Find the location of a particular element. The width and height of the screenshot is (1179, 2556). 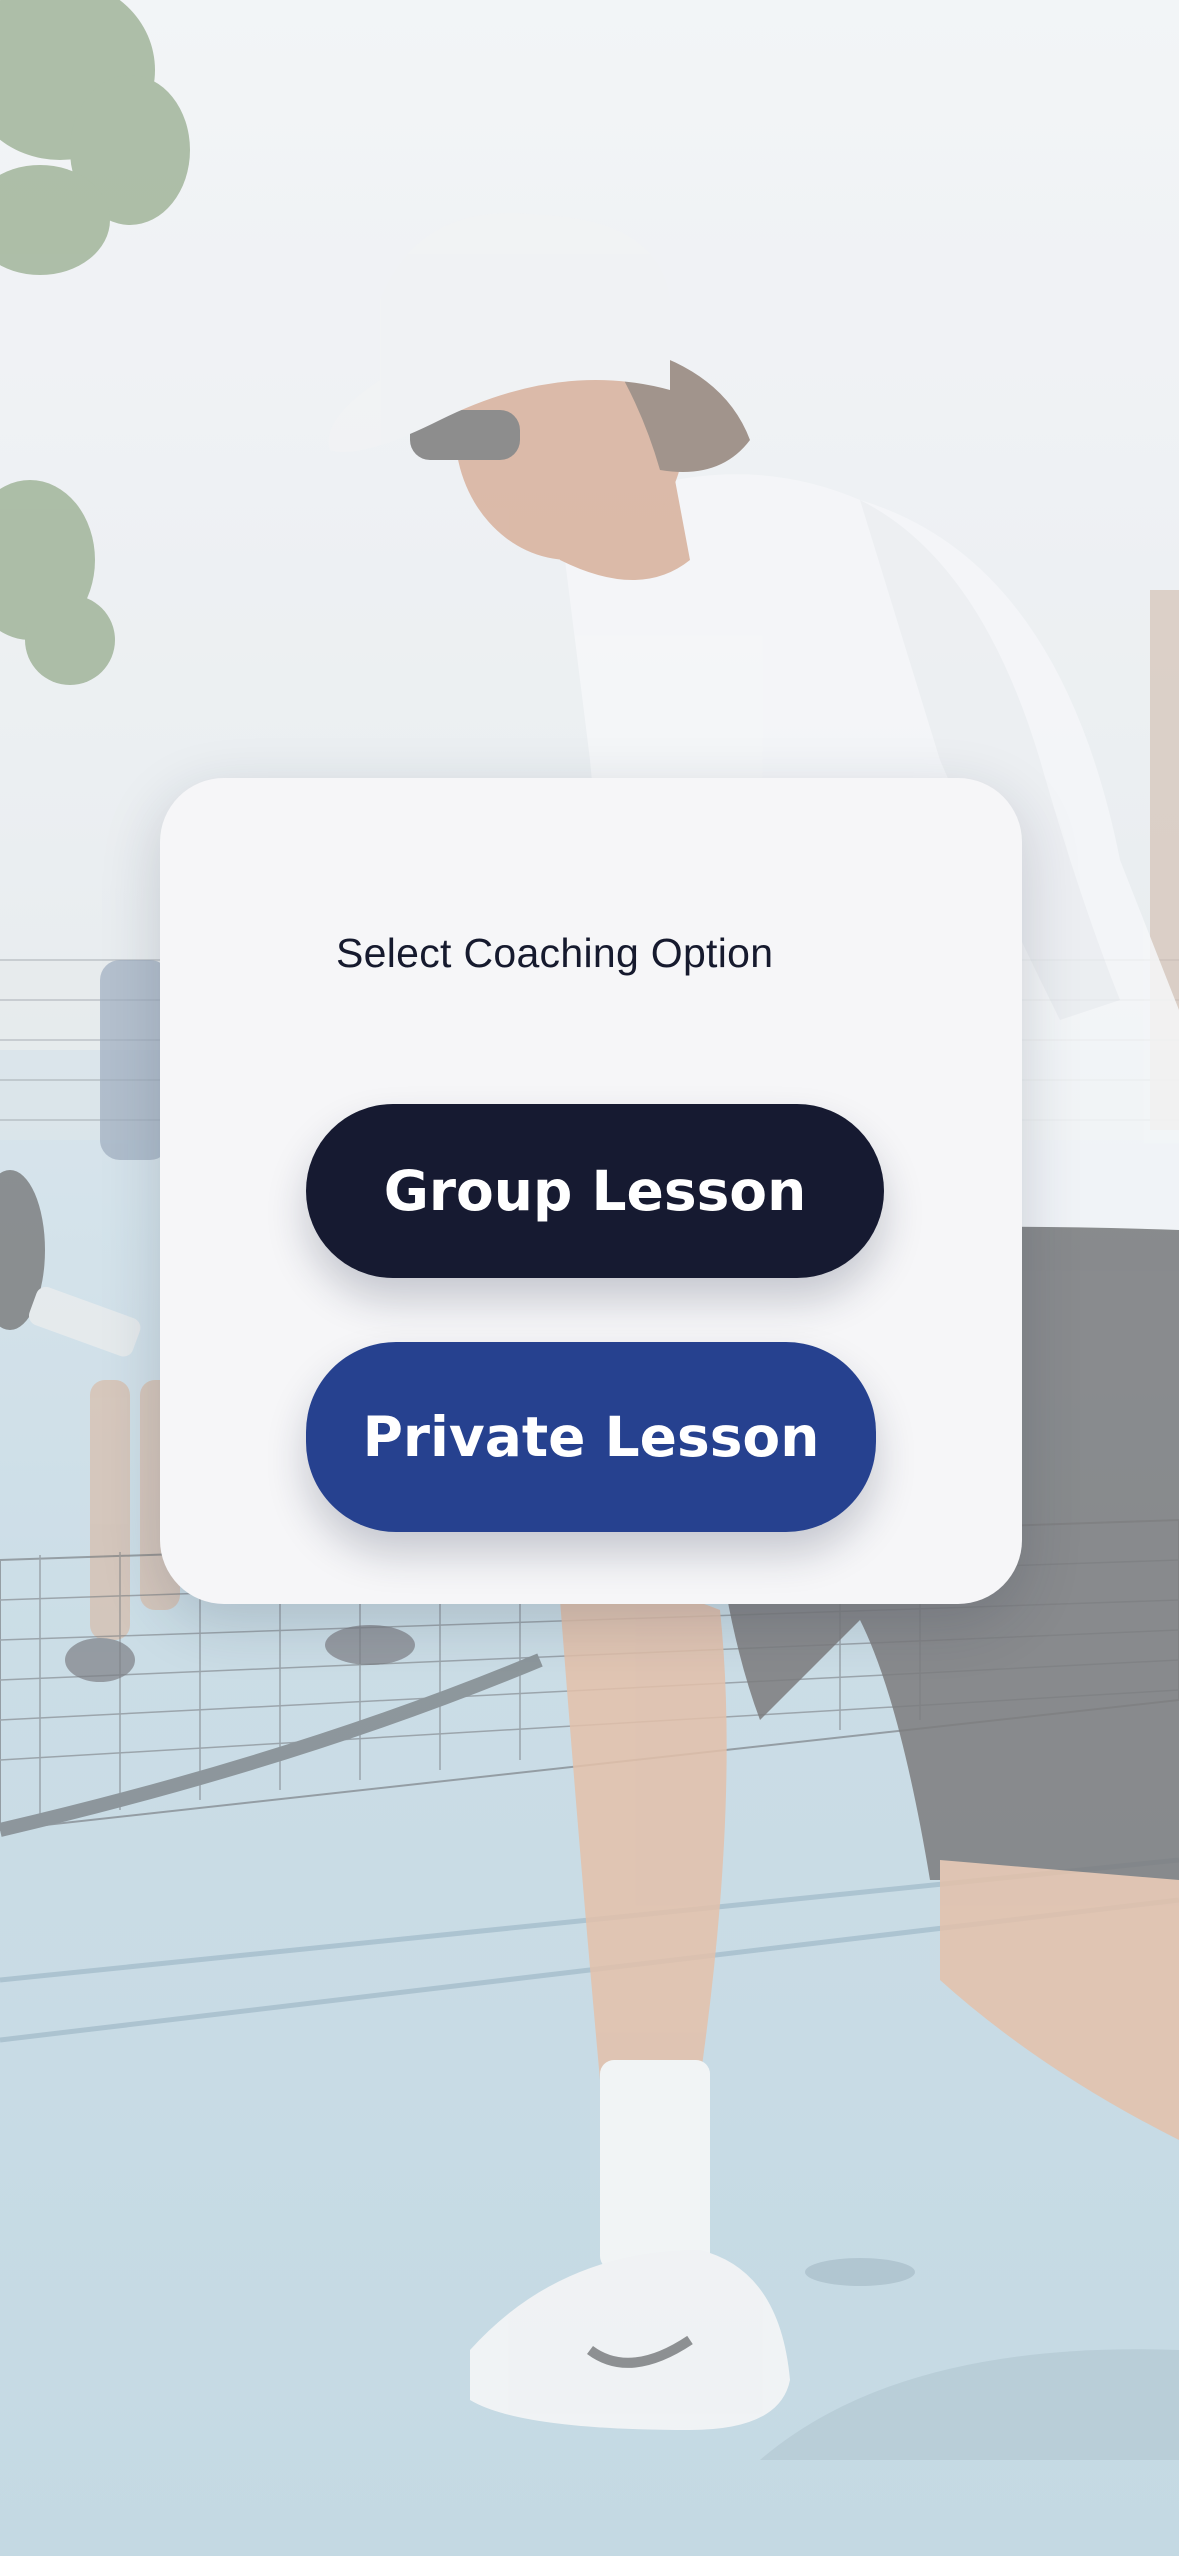

group-lesson-label: Group Lesson is located at coordinates (595, 1191).